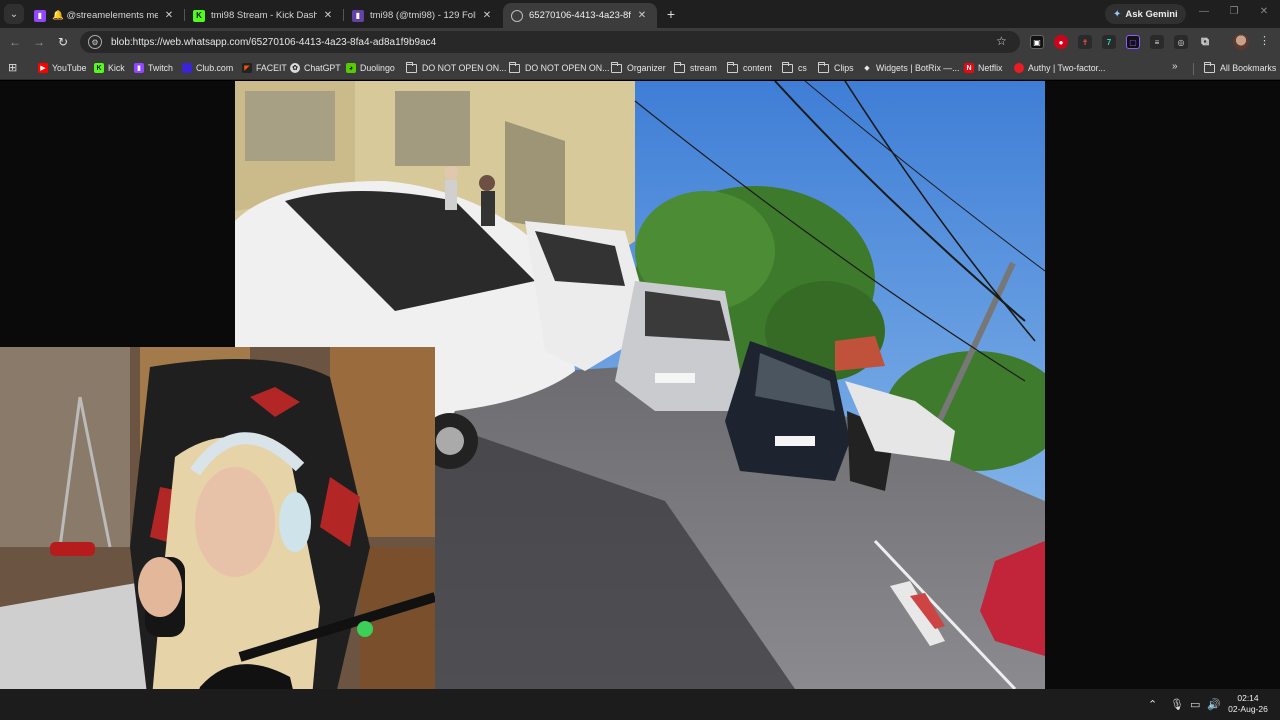 The height and width of the screenshot is (720, 1280). Describe the element at coordinates (1193, 69) in the screenshot. I see `bookmarks-divider` at that location.